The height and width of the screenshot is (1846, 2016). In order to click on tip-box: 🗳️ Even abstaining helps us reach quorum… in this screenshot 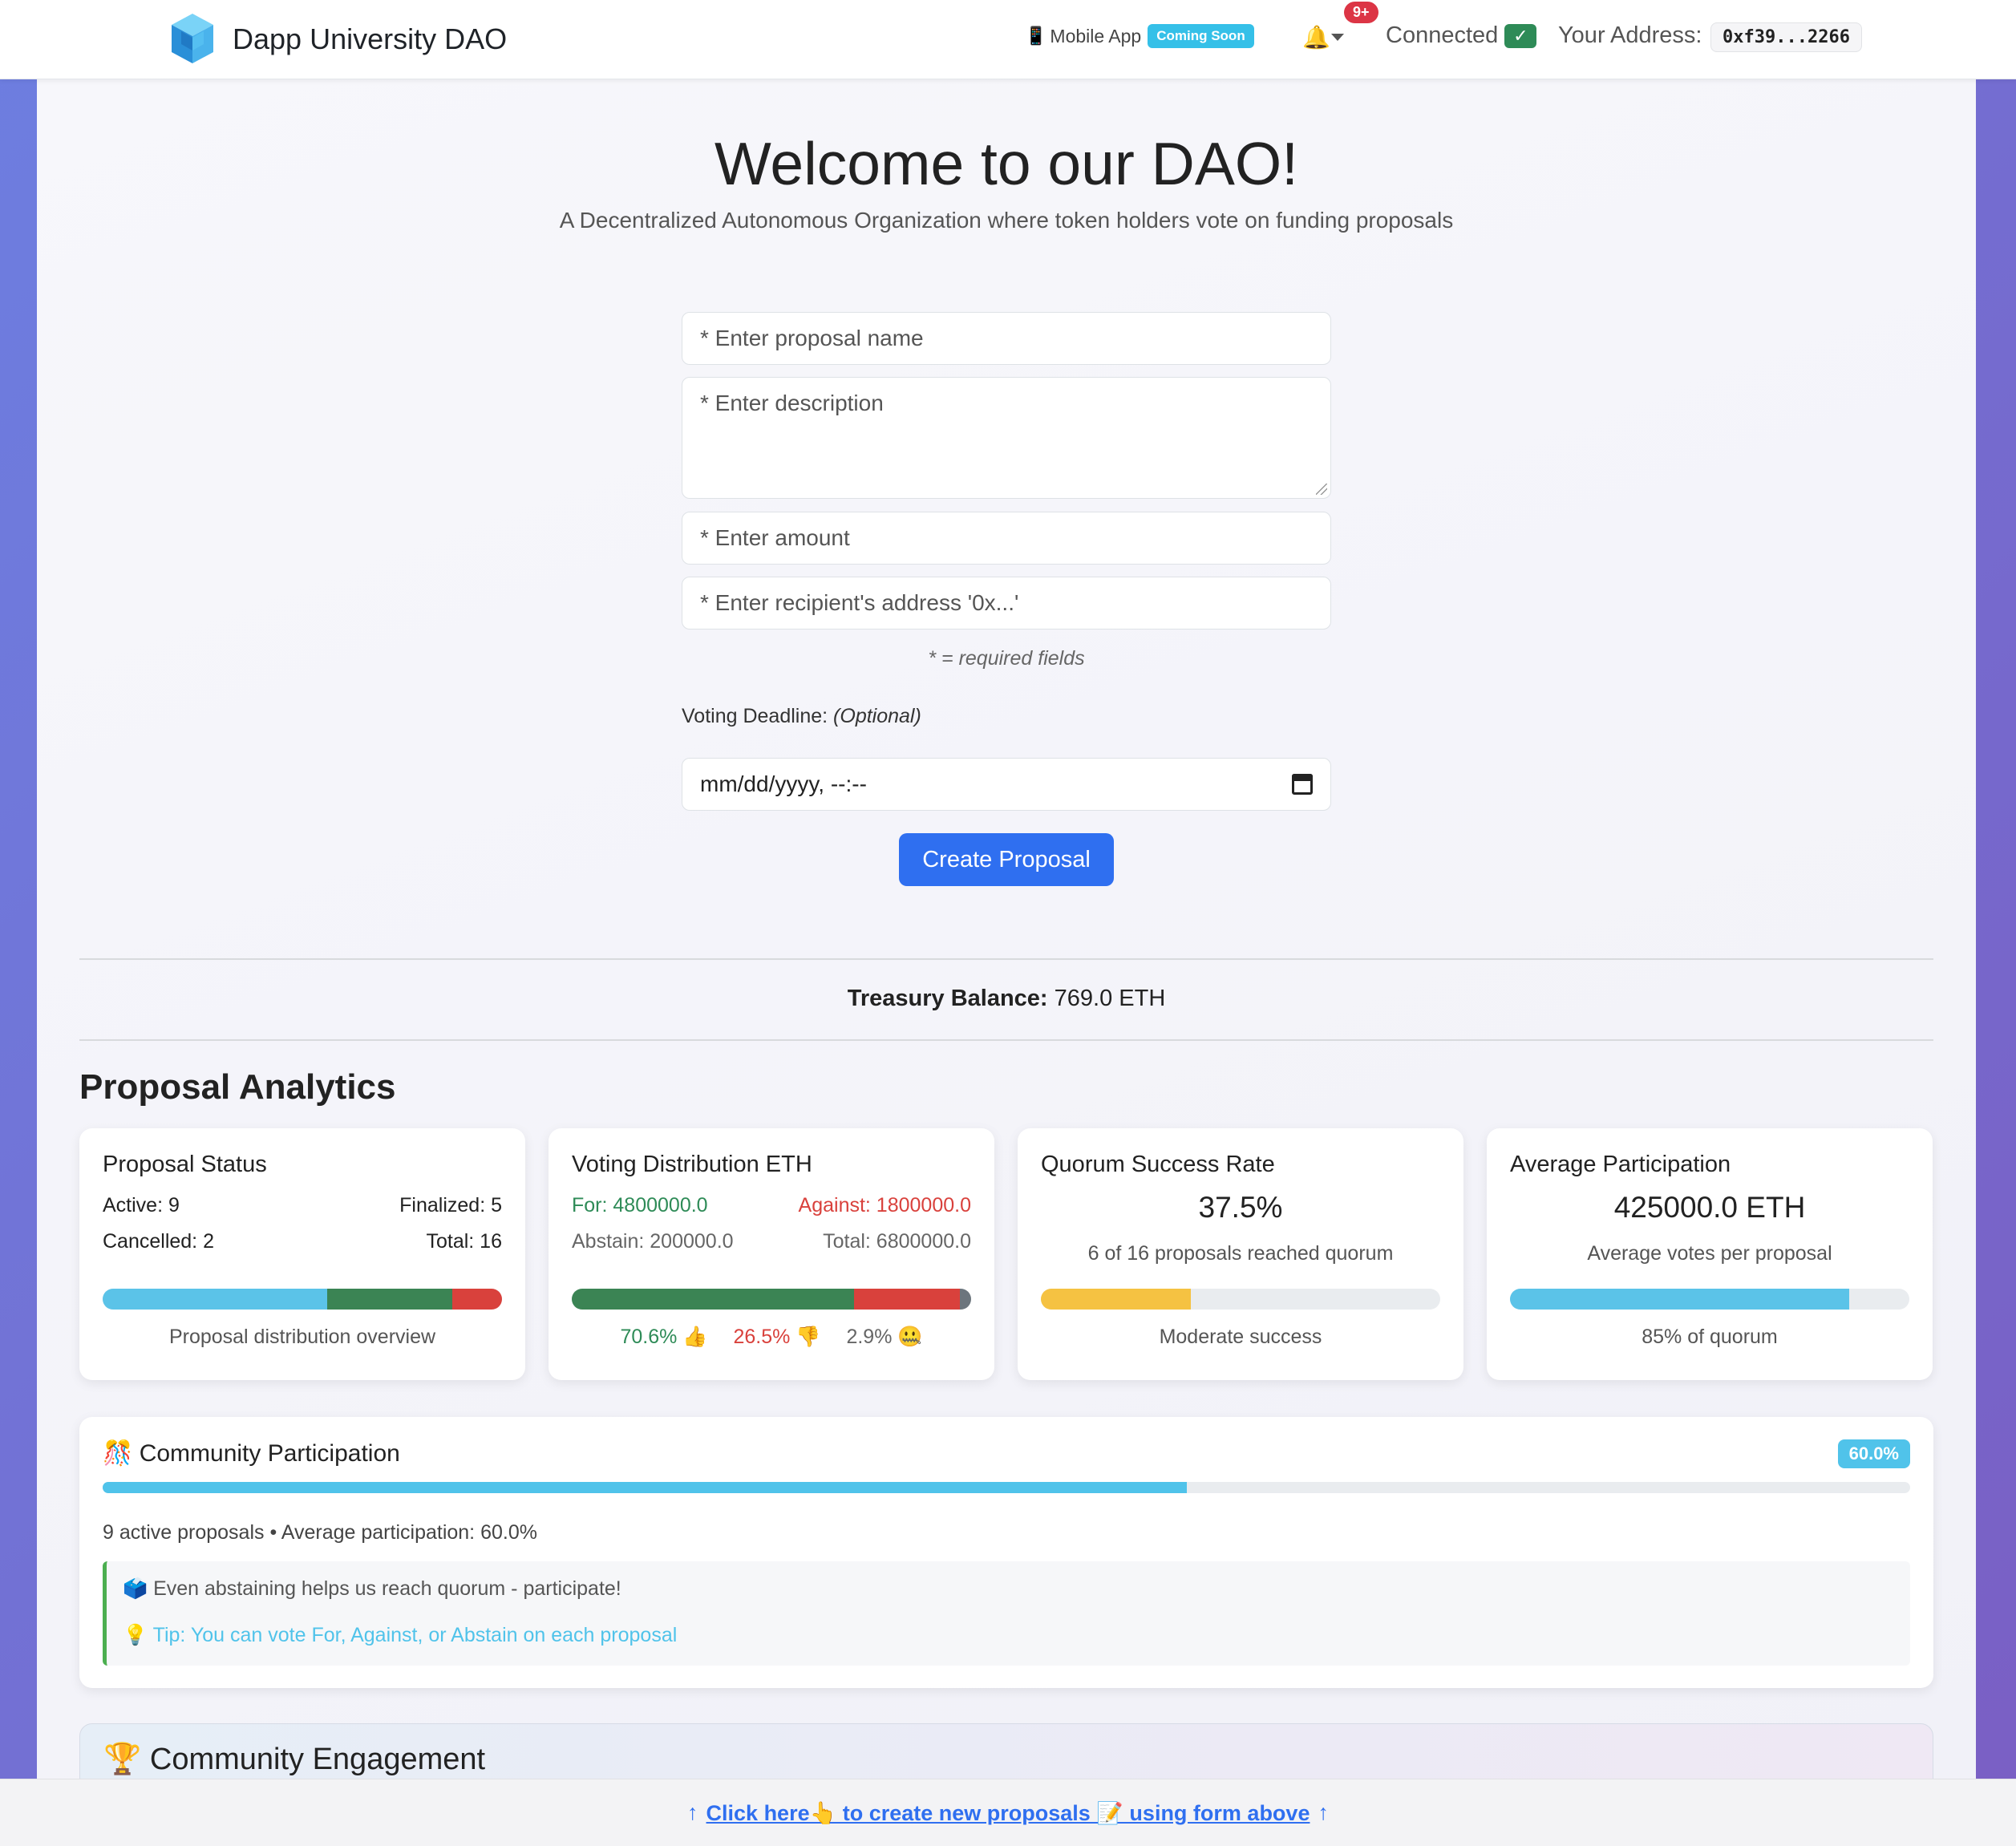, I will do `click(1006, 1614)`.